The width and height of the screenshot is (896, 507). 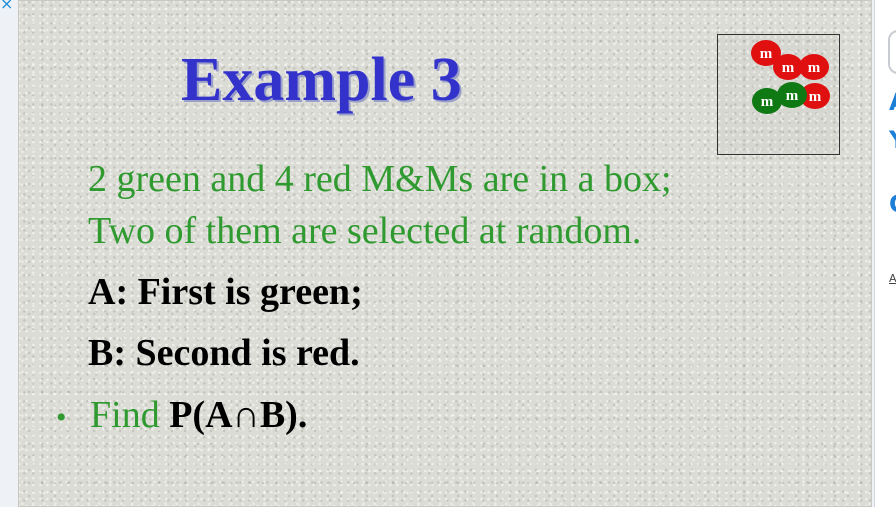 What do you see at coordinates (892, 52) in the screenshot?
I see `side-ring-icon` at bounding box center [892, 52].